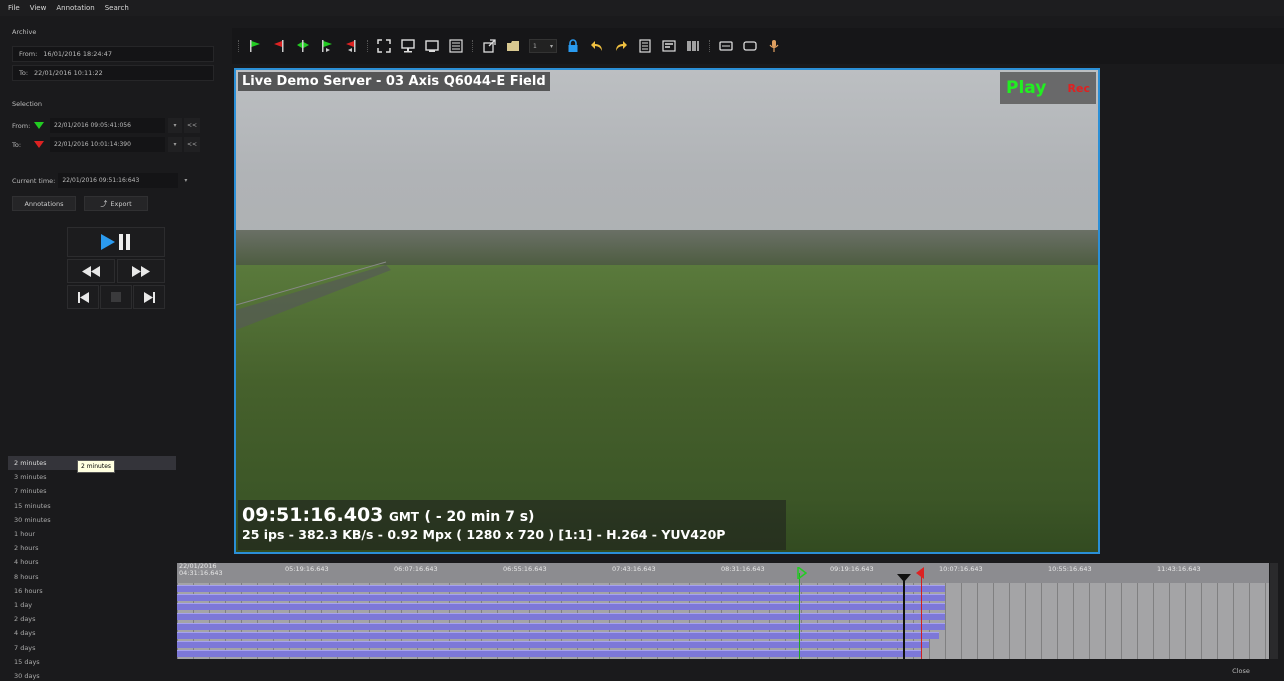 This screenshot has height=681, width=1284. Describe the element at coordinates (91, 271) in the screenshot. I see `rewind-button` at that location.